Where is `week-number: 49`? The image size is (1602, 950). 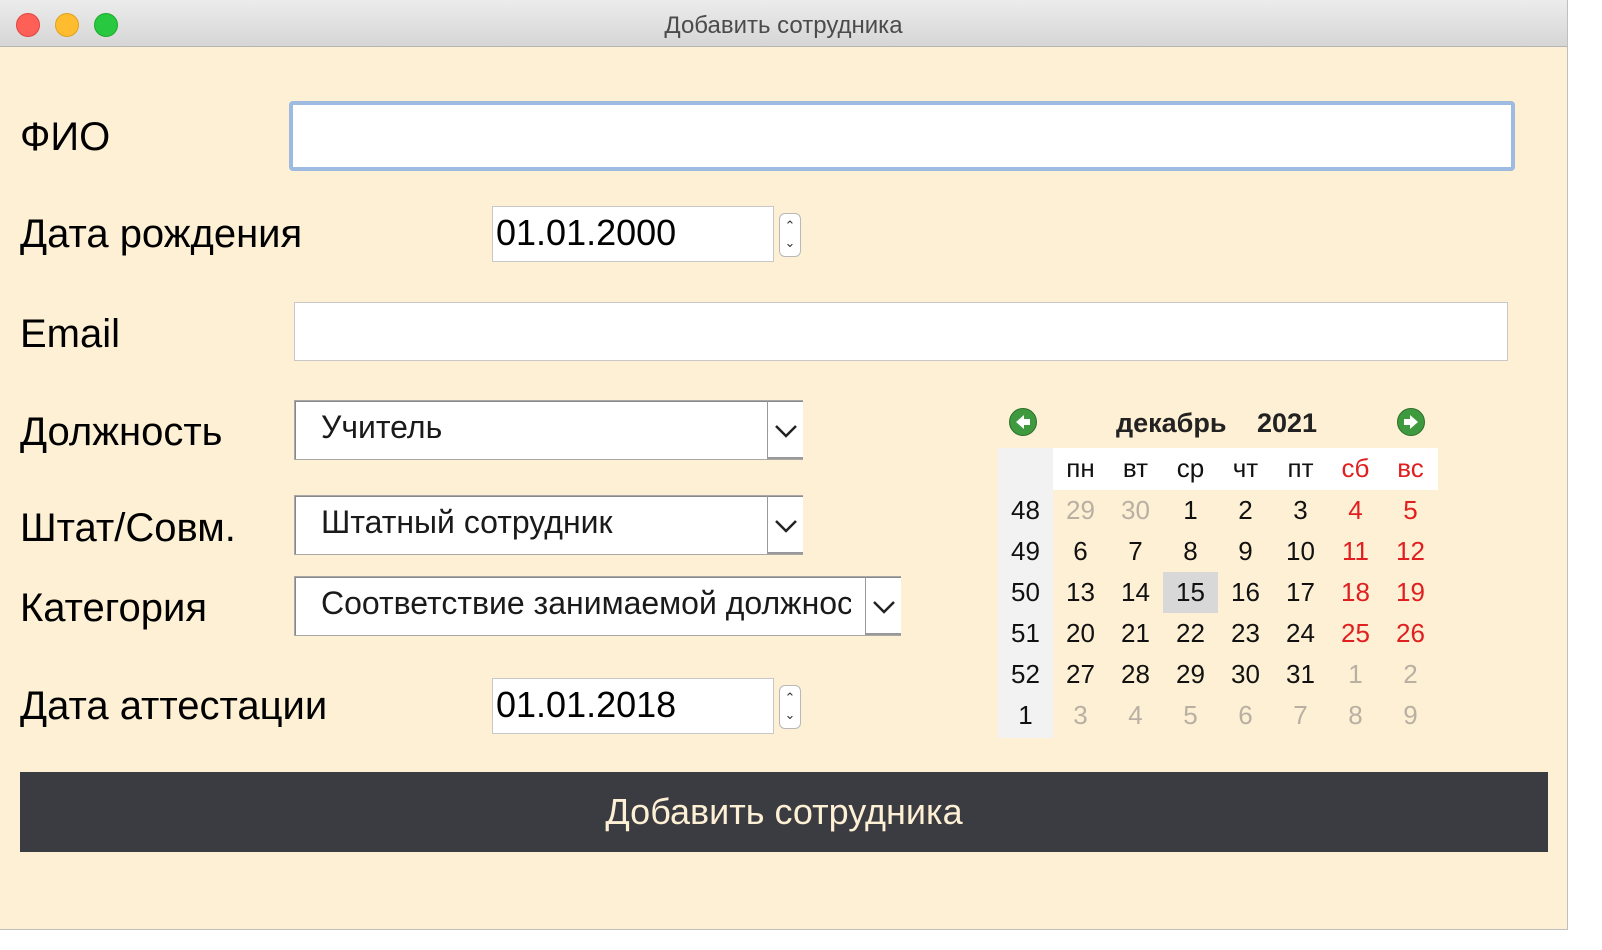 week-number: 49 is located at coordinates (1025, 551).